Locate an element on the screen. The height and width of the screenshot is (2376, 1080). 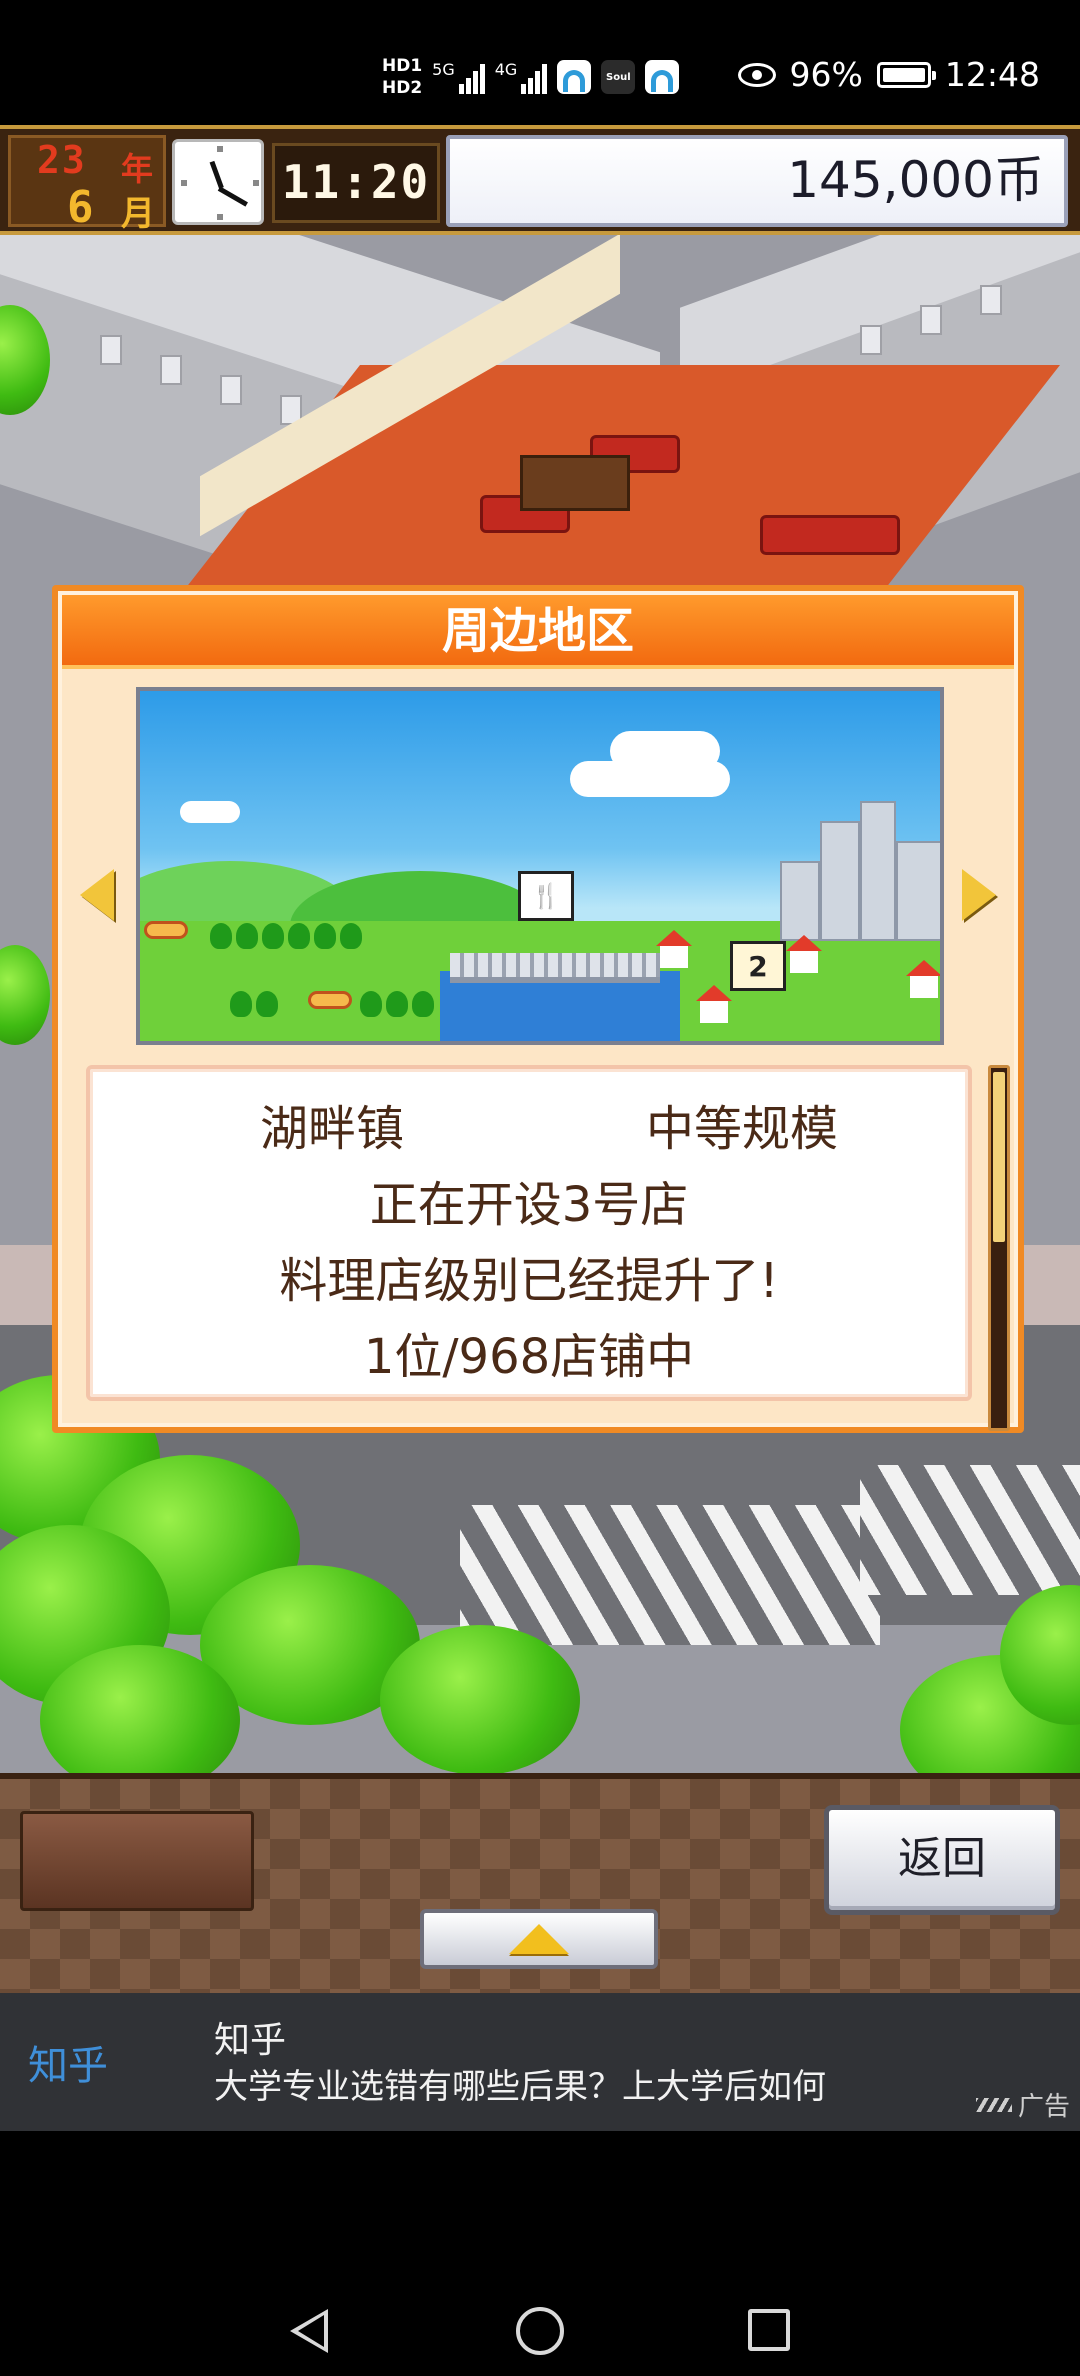
expand-menu-button is located at coordinates (539, 1939).